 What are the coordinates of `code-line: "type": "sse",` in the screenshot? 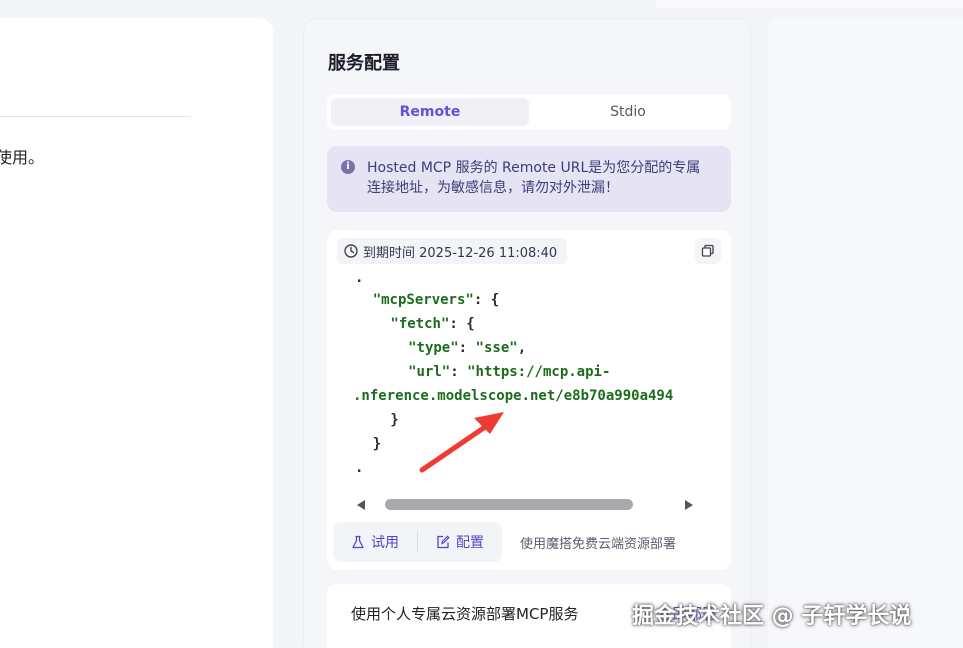 It's located at (467, 348).